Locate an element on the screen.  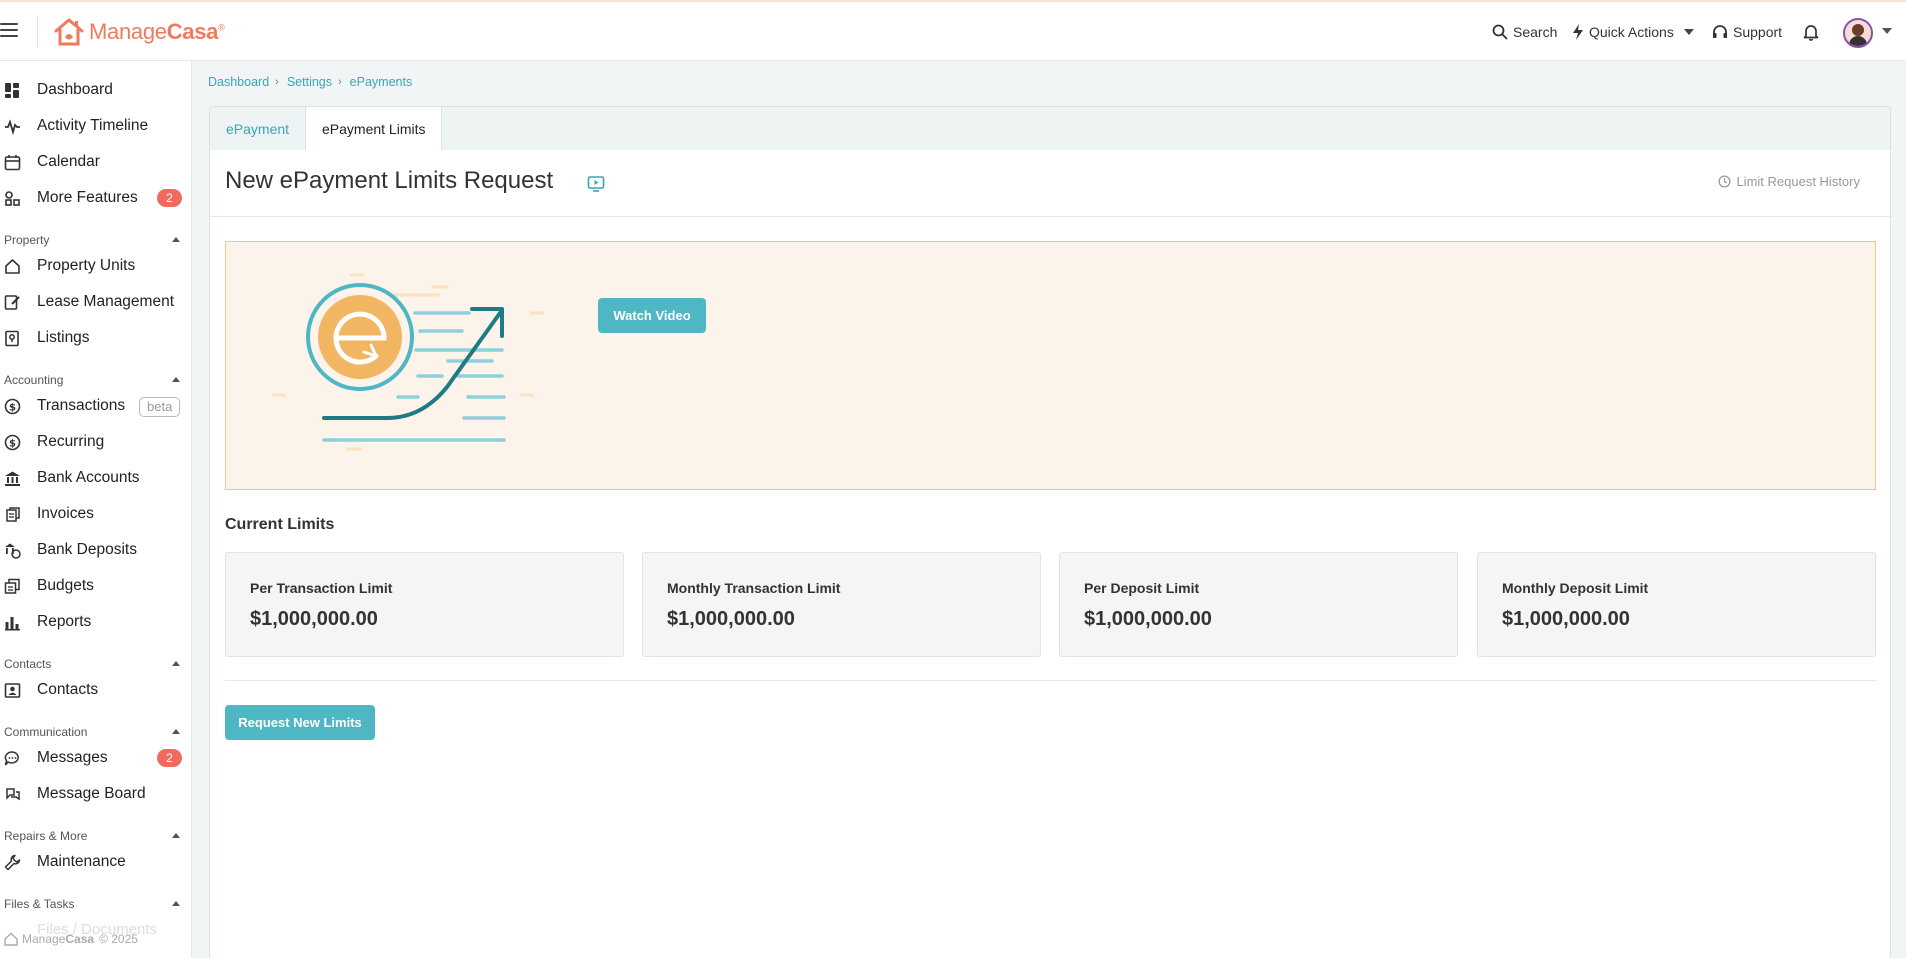
sidebar-item-activity-timeline: Activity Timeline is located at coordinates (95, 126).